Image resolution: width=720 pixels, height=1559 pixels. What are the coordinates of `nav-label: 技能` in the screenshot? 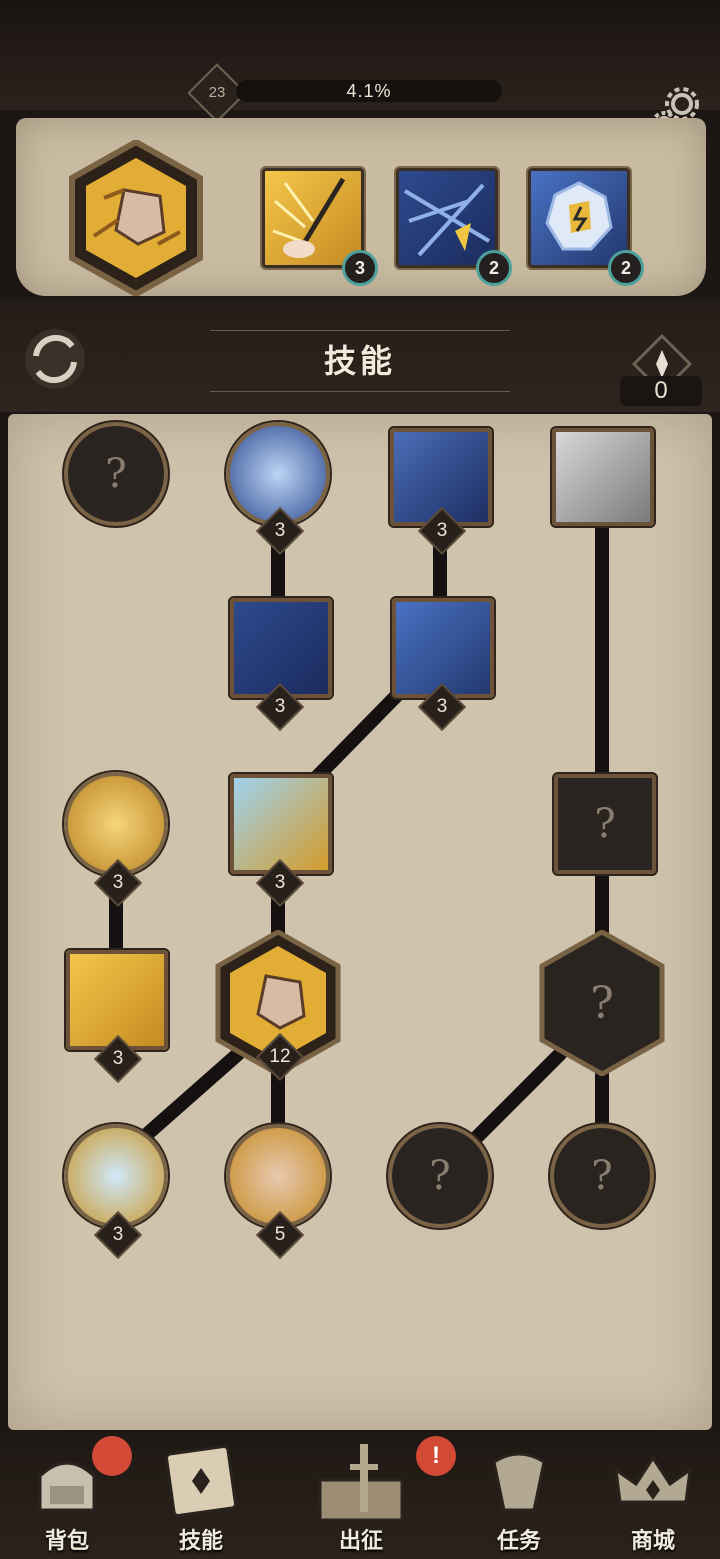 It's located at (200, 1540).